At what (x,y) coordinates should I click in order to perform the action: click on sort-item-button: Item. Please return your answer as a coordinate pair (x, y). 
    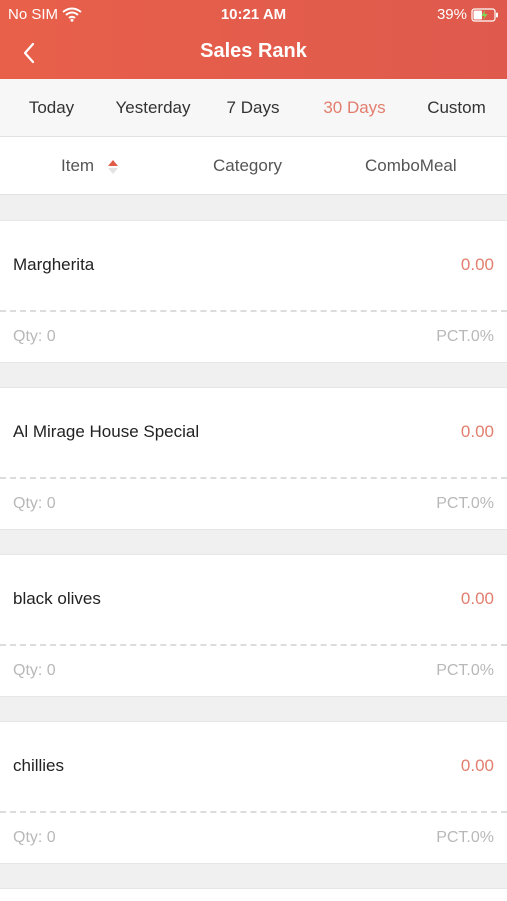
    Looking at the image, I should click on (77, 165).